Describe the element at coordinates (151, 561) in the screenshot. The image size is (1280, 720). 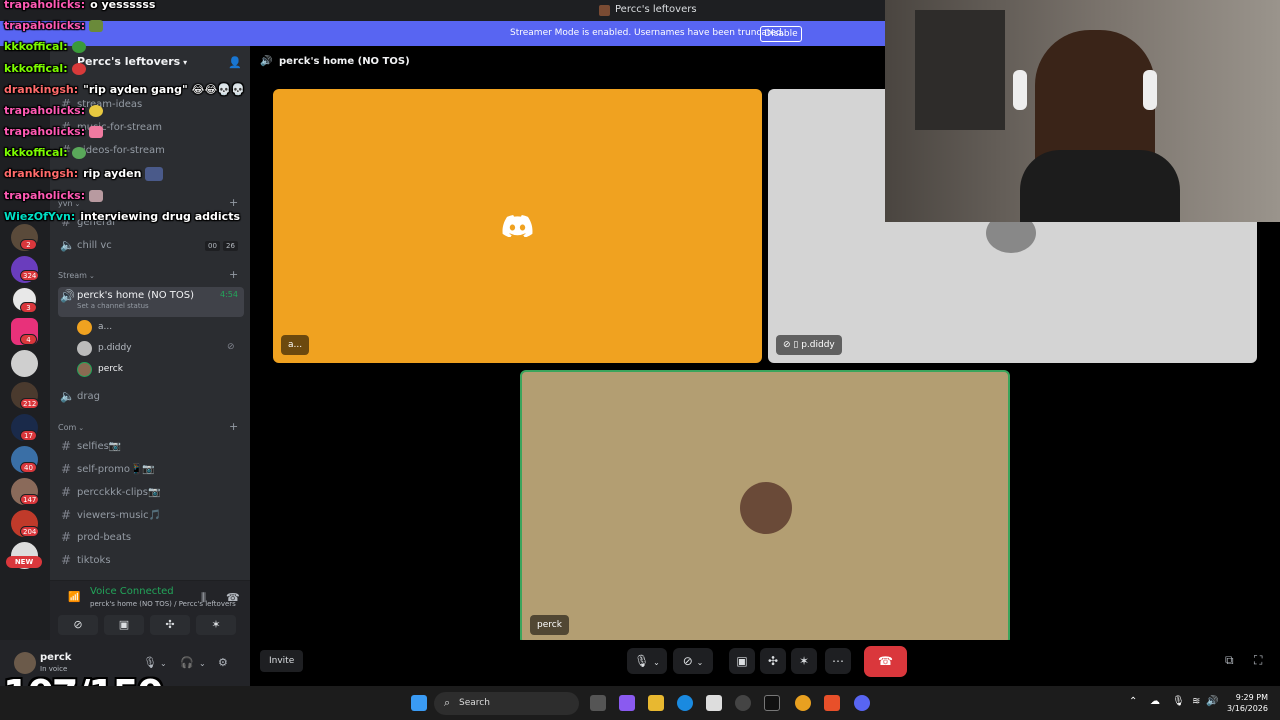
I see `channel-tiktoks: # tiktoks` at that location.